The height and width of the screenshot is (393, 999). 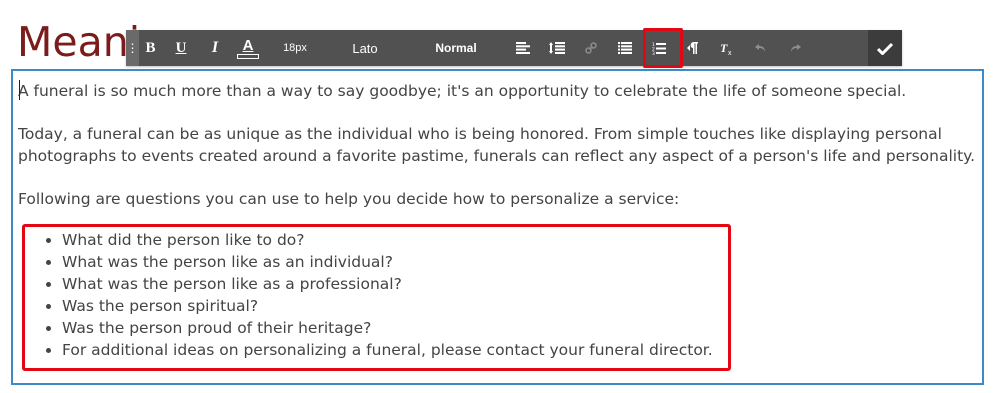 What do you see at coordinates (365, 48) in the screenshot?
I see `font-family-dropdown: Lato` at bounding box center [365, 48].